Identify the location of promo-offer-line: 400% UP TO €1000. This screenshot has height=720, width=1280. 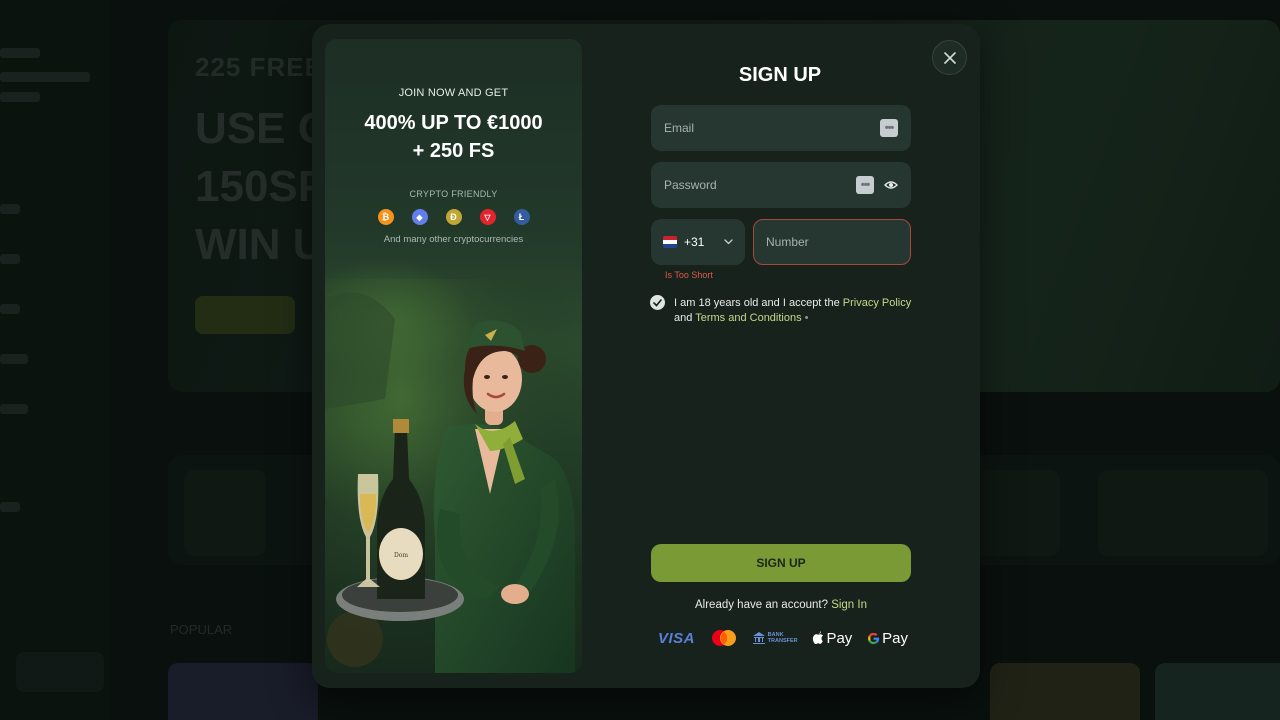
(453, 123).